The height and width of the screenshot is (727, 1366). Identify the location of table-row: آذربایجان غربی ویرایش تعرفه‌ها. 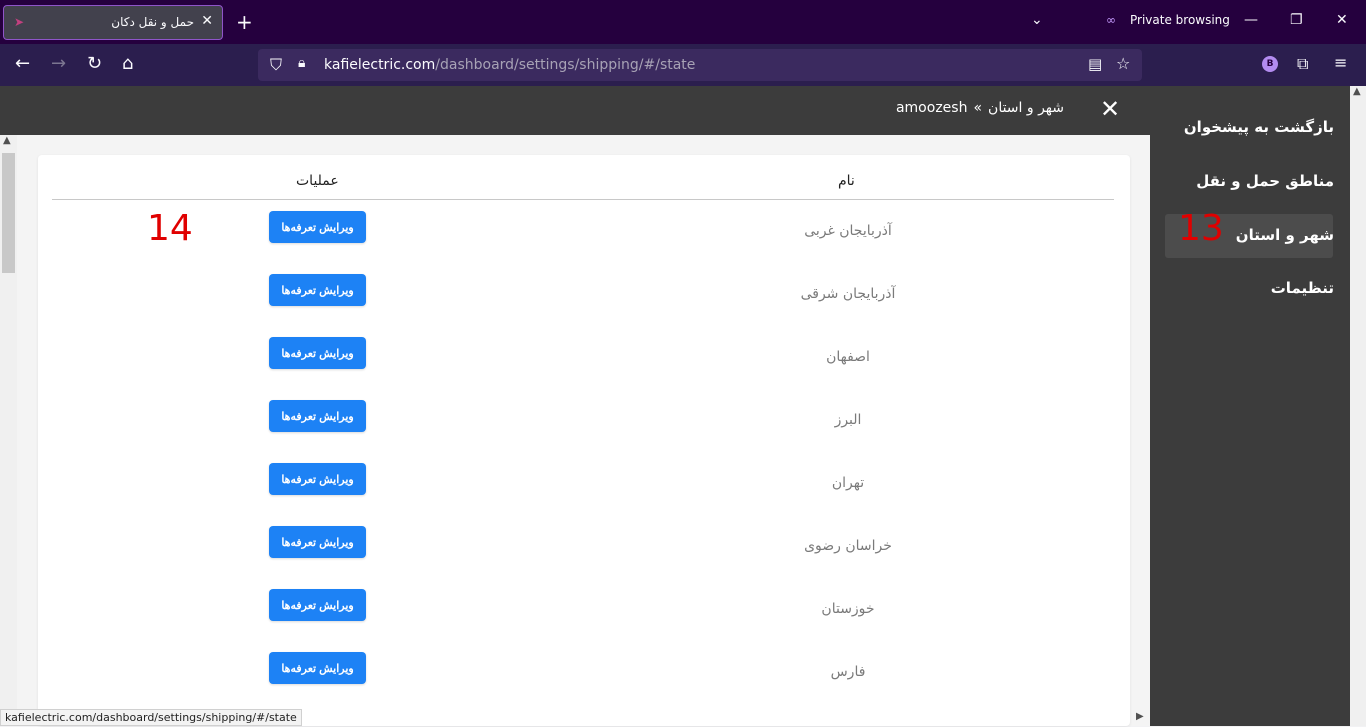
(584, 248).